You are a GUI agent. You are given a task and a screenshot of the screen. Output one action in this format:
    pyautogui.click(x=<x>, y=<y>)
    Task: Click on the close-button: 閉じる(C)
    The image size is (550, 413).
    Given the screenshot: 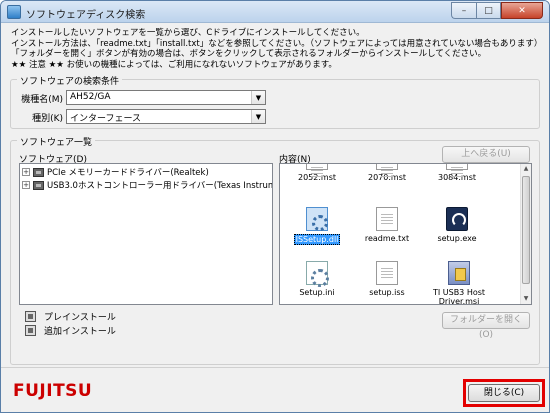 What is the action you would take?
    pyautogui.click(x=504, y=393)
    